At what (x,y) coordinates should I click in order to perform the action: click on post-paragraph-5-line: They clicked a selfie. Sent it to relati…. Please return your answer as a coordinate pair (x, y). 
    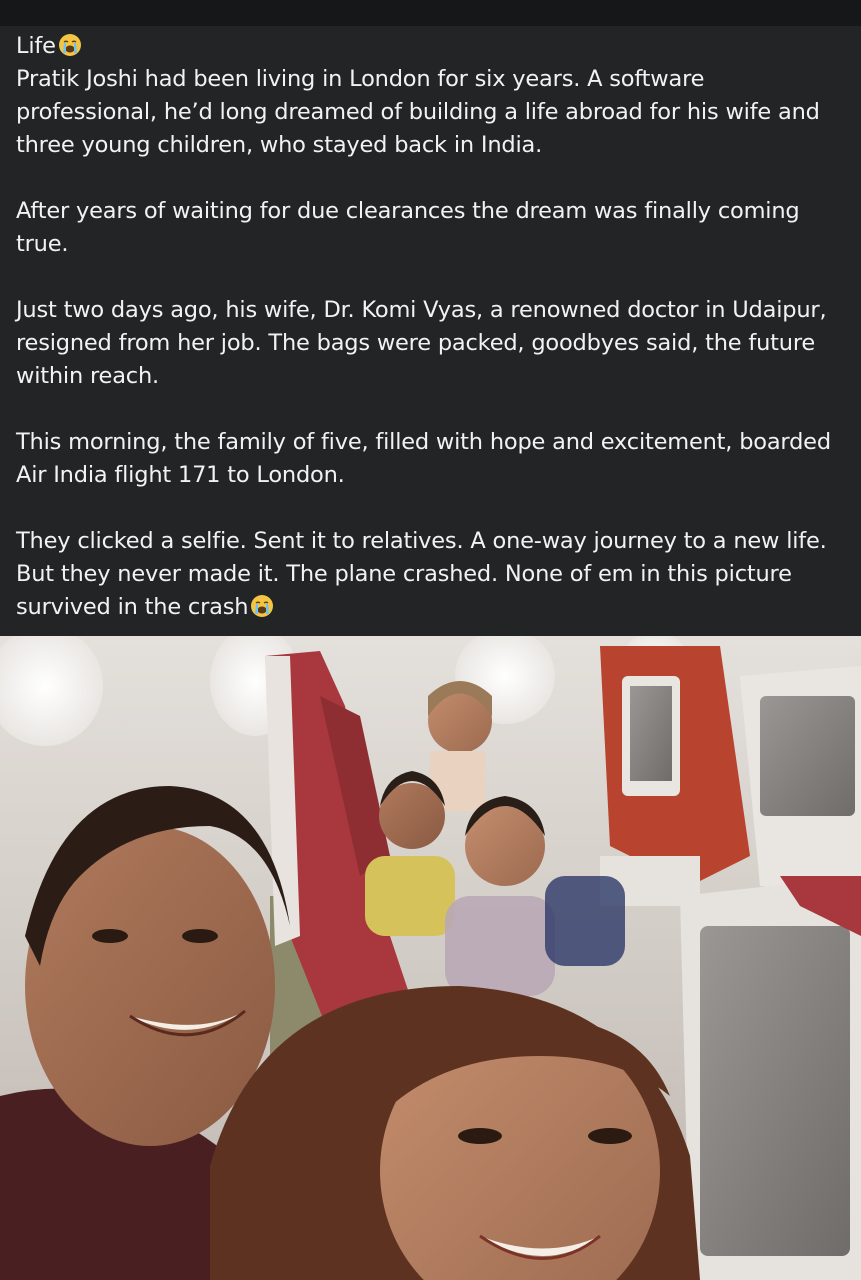
    Looking at the image, I should click on (433, 574).